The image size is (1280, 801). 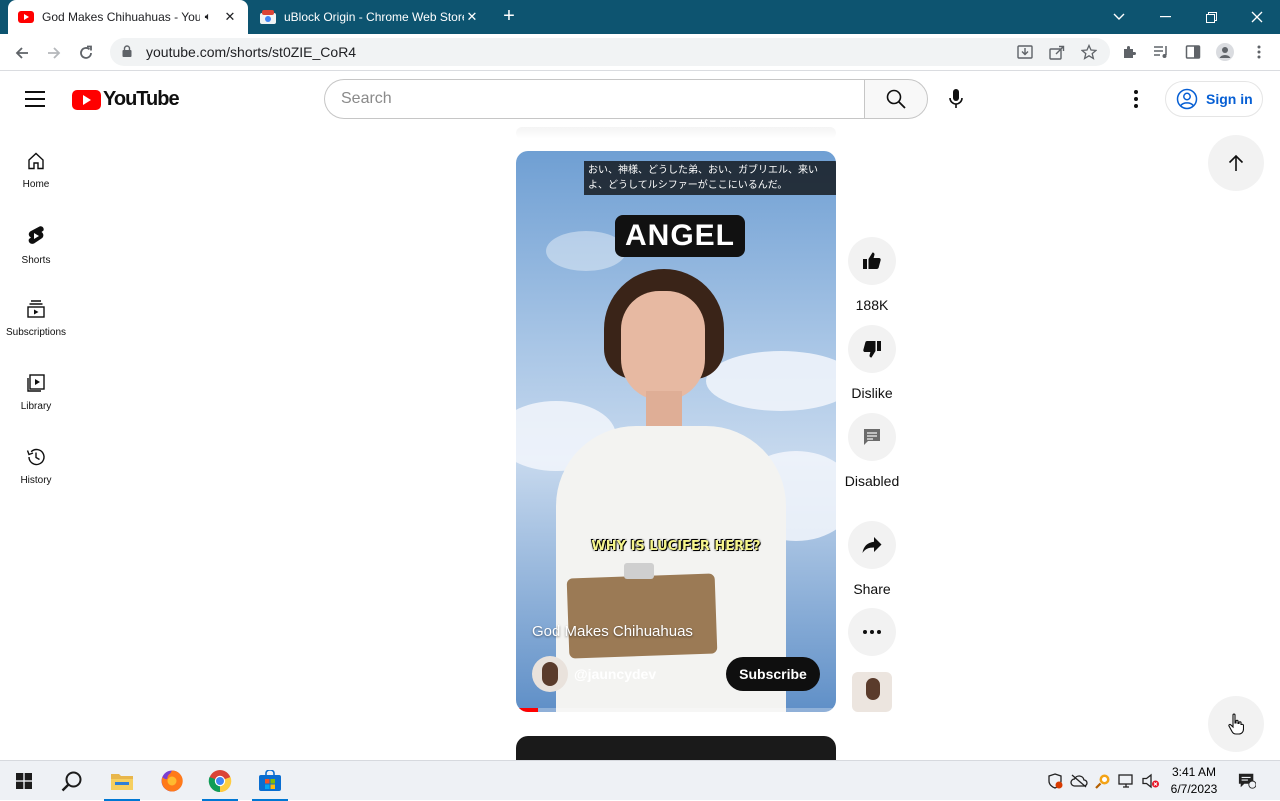 What do you see at coordinates (36, 468) in the screenshot?
I see `guide-item-history: History` at bounding box center [36, 468].